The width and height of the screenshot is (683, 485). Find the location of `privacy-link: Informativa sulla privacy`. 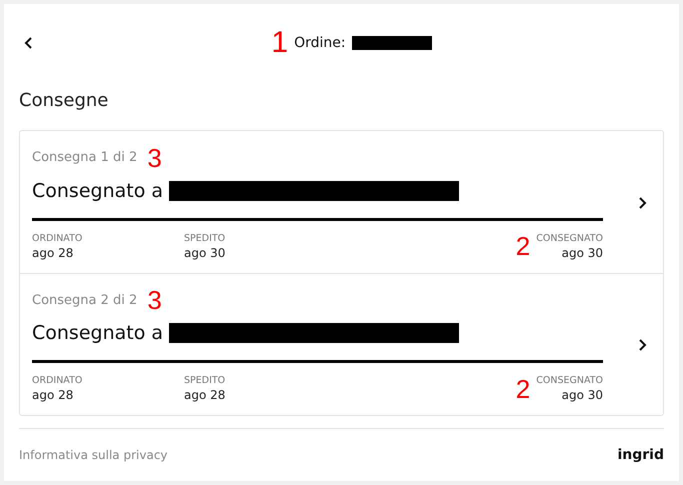

privacy-link: Informativa sulla privacy is located at coordinates (93, 455).